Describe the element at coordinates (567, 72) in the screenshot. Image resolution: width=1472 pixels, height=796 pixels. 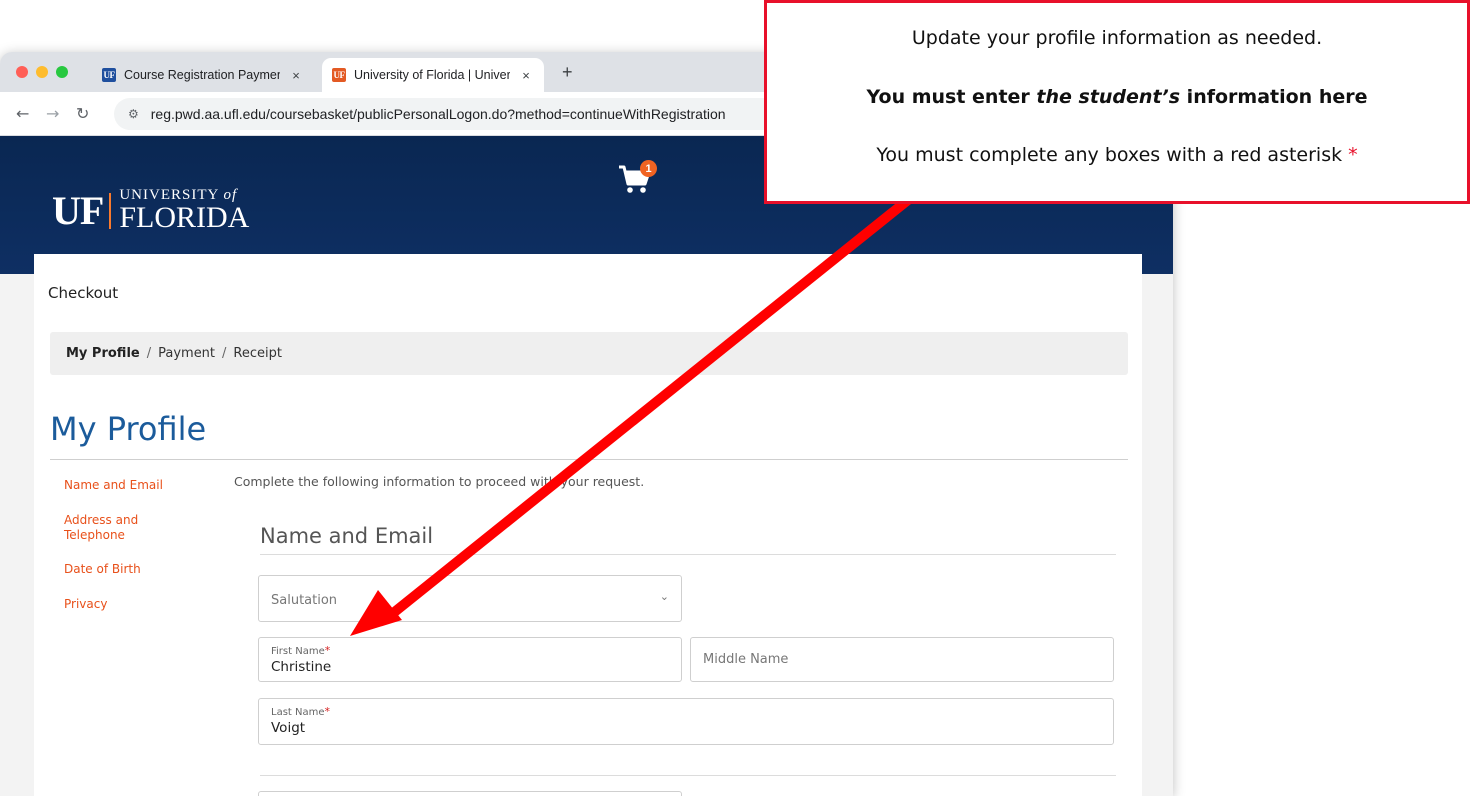
I see `new-tab-button: +` at that location.